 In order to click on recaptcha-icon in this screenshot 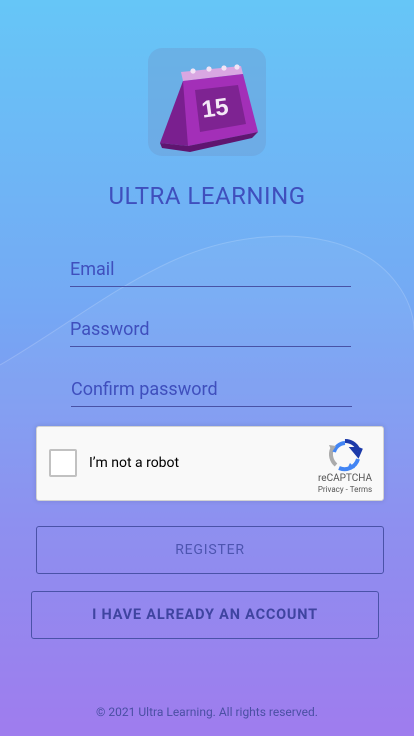, I will do `click(345, 455)`.